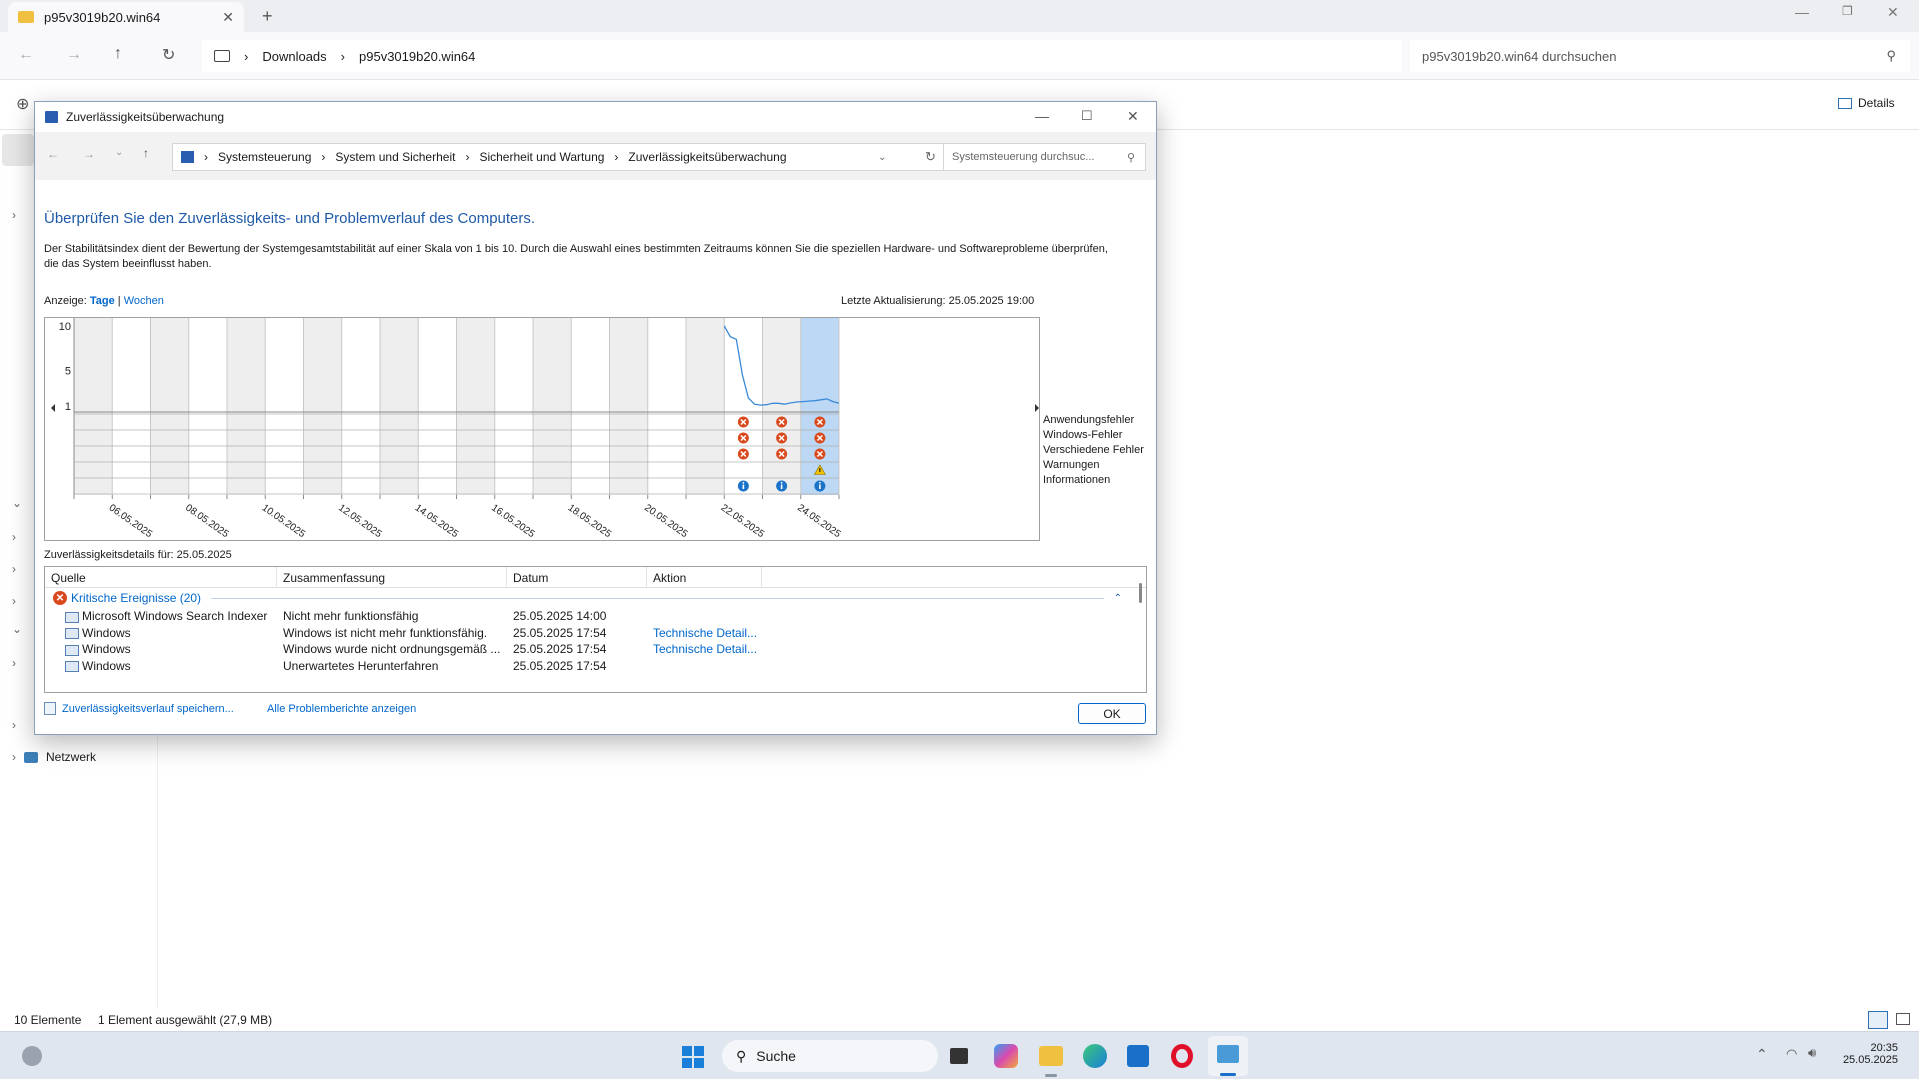 Image resolution: width=1919 pixels, height=1079 pixels. What do you see at coordinates (102, 301) in the screenshot?
I see `view-days-link: Tage` at bounding box center [102, 301].